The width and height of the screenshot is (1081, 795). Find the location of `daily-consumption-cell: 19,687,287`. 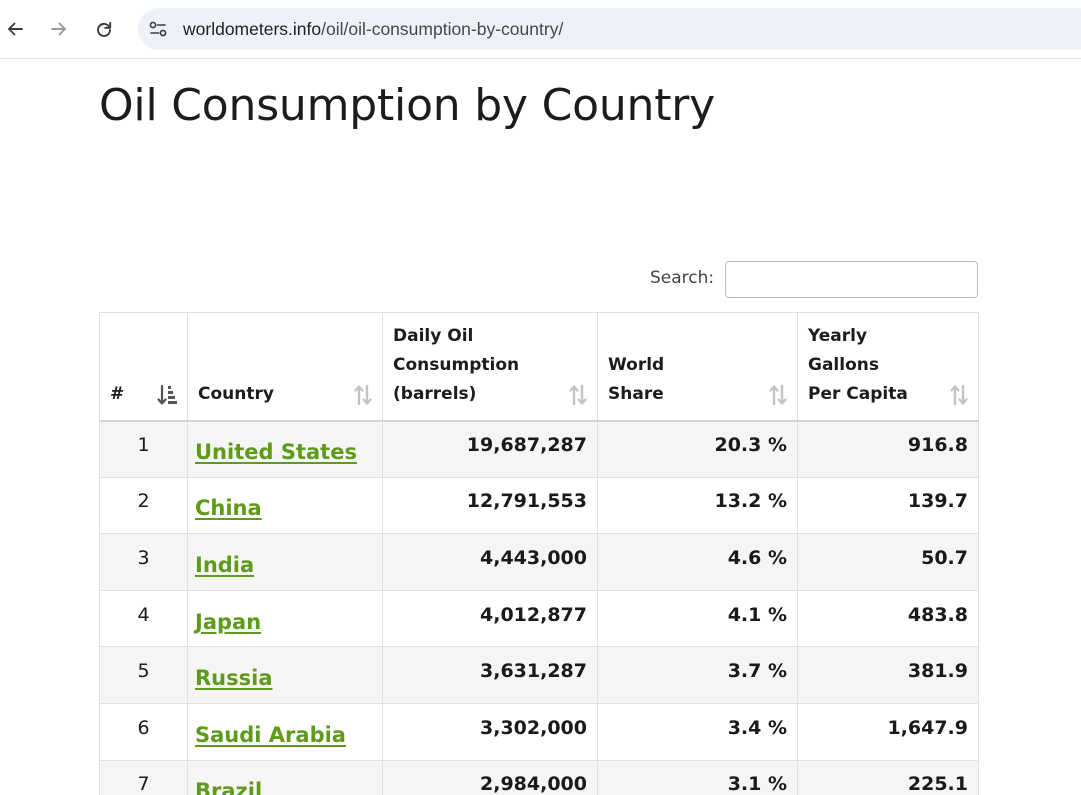

daily-consumption-cell: 19,687,287 is located at coordinates (490, 449).